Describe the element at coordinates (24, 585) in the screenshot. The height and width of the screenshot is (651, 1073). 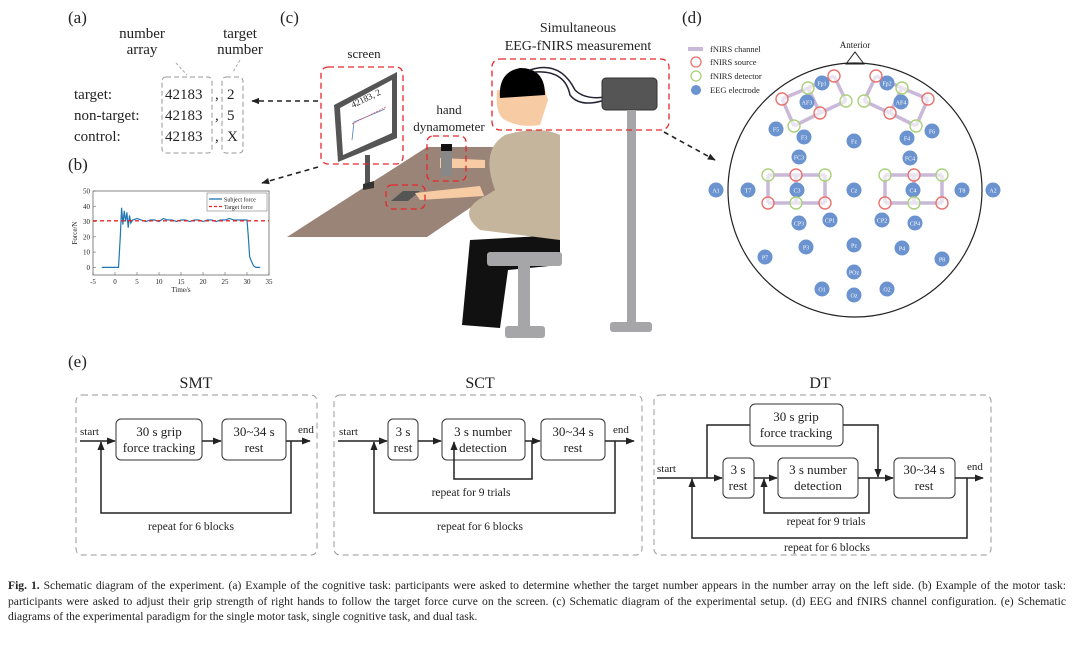
I see `caption-prefix: Fig. 1.` at that location.